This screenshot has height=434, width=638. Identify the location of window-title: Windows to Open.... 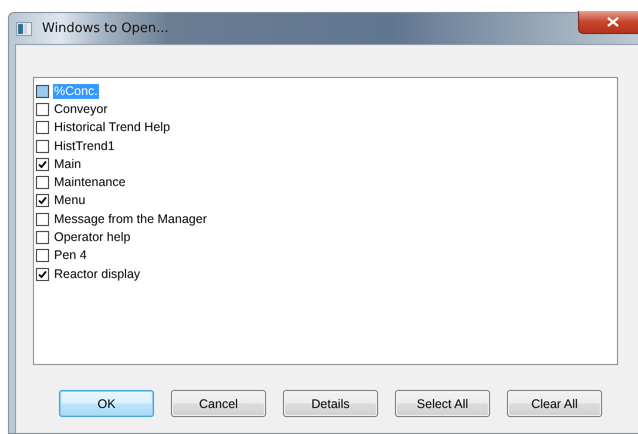
(105, 28).